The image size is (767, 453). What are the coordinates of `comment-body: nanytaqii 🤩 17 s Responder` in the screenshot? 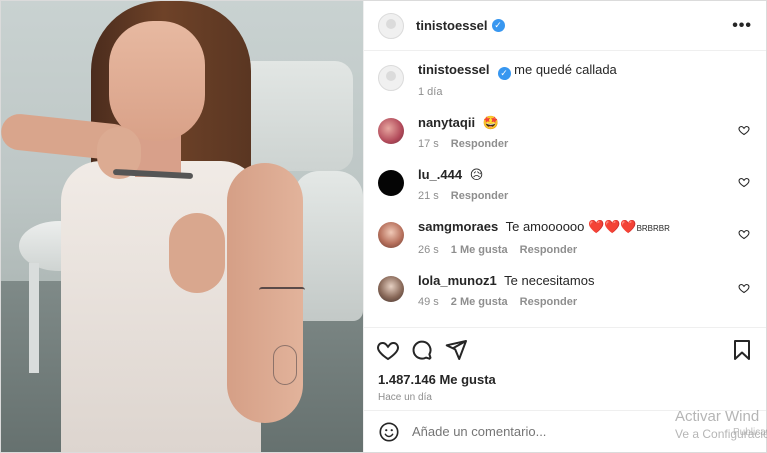 It's located at (585, 132).